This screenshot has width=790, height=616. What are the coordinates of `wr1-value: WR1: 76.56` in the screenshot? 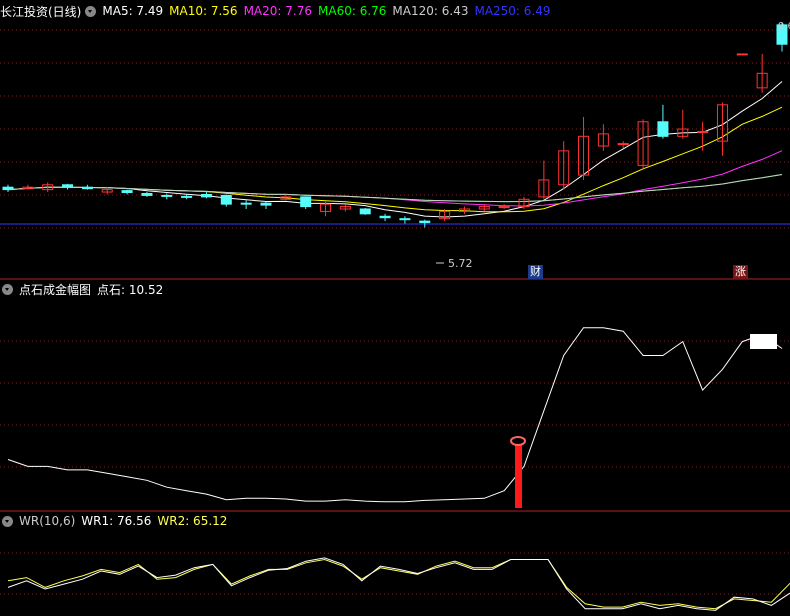 It's located at (116, 521).